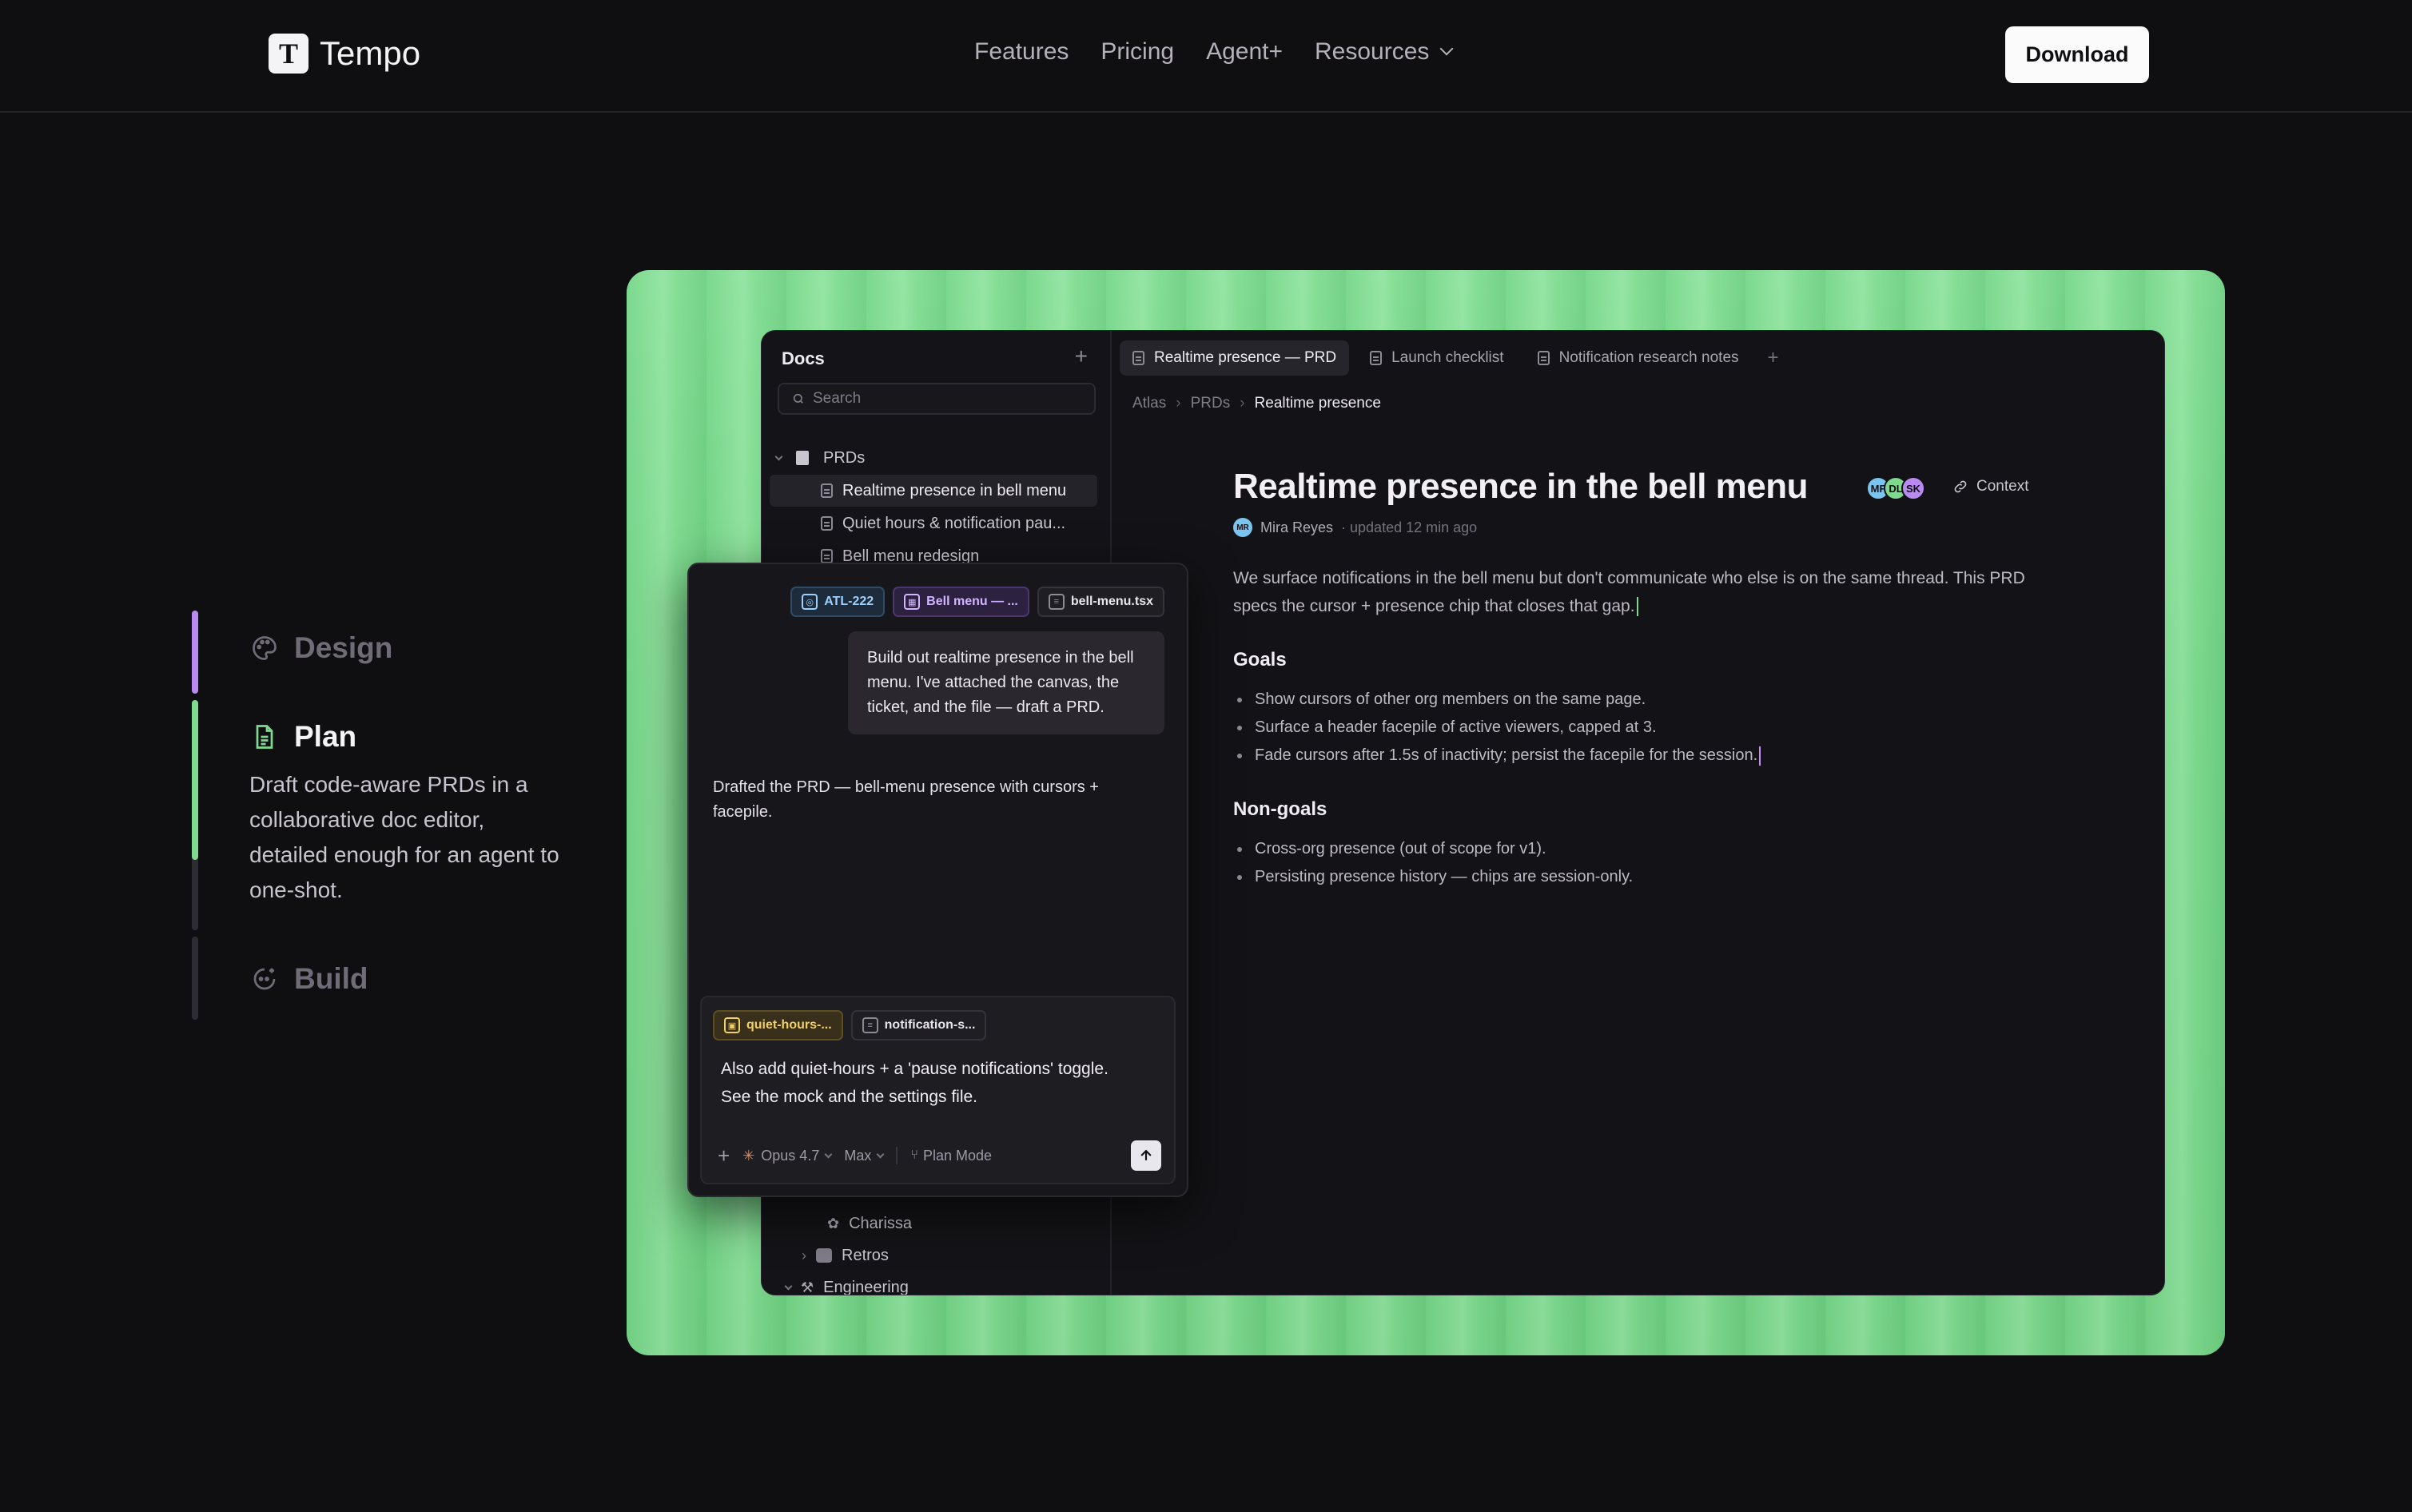  I want to click on context-button: Context, so click(1990, 486).